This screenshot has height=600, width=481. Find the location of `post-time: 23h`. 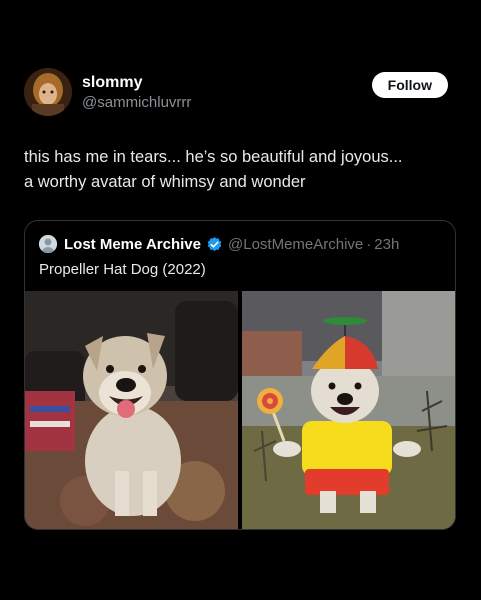

post-time: 23h is located at coordinates (386, 244).